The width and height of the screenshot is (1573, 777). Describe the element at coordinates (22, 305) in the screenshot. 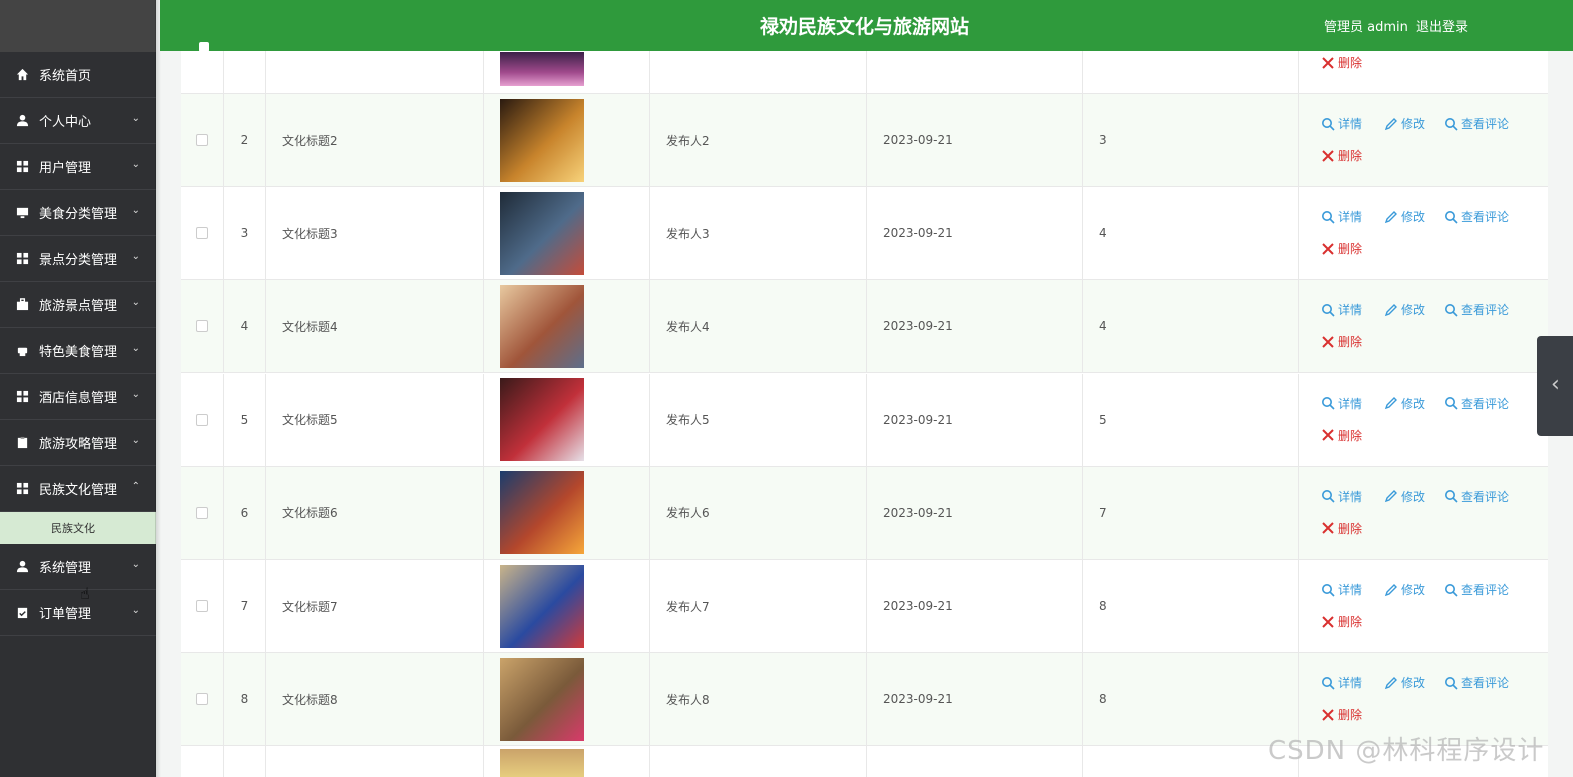

I see `briefcase-icon` at that location.